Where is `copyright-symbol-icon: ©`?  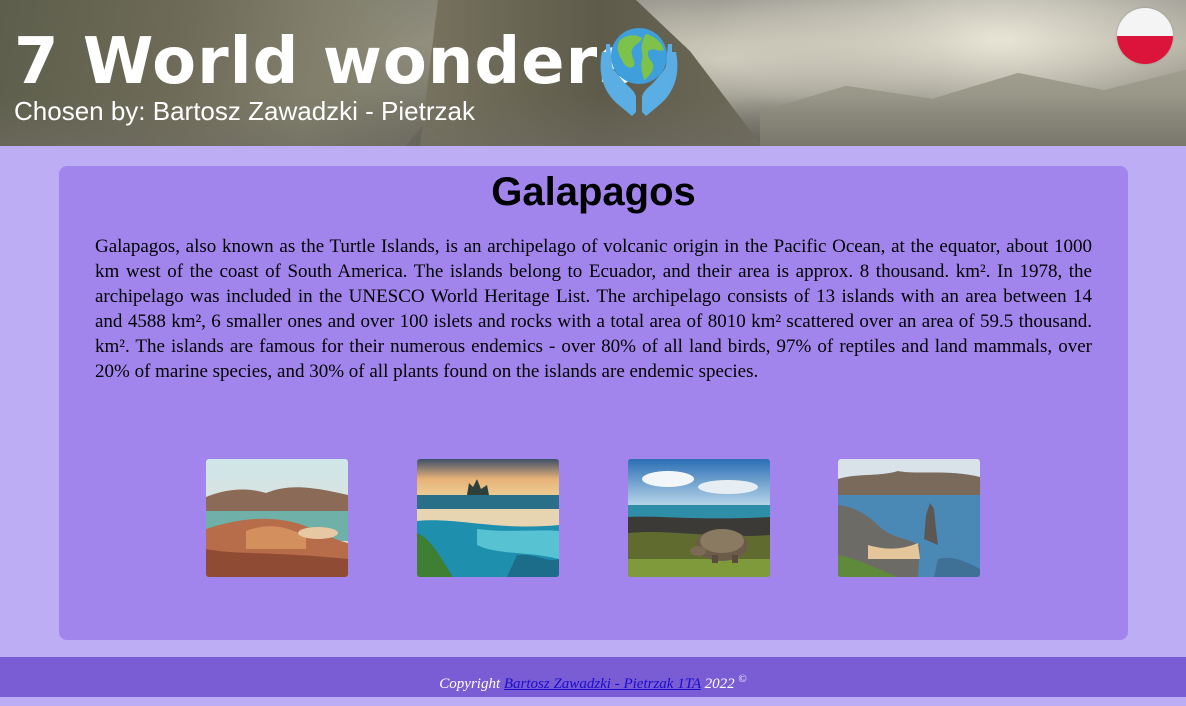 copyright-symbol-icon: © is located at coordinates (742, 679).